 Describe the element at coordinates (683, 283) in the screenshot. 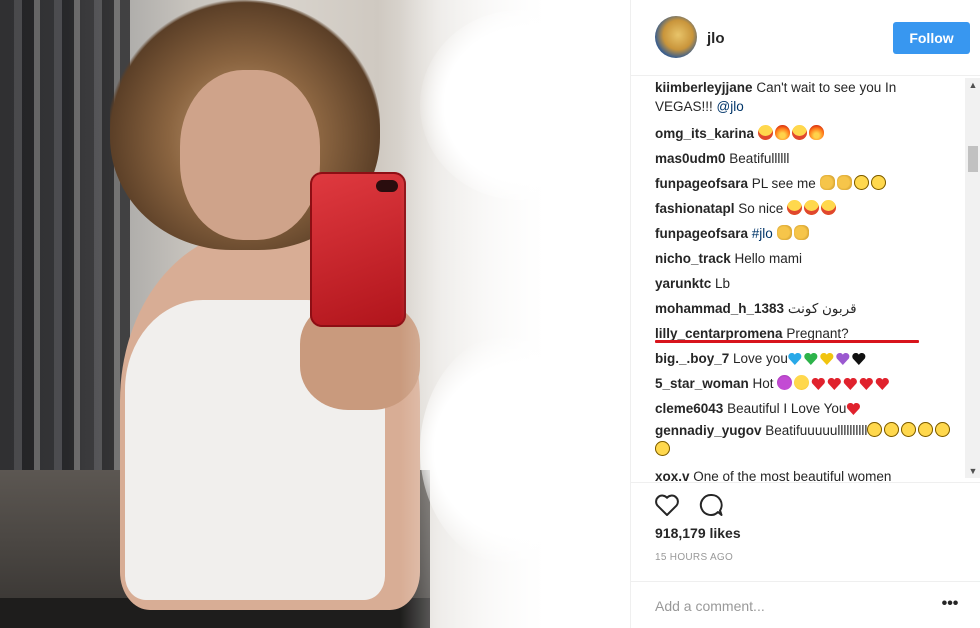

I see `comment-username: yarunktc` at that location.